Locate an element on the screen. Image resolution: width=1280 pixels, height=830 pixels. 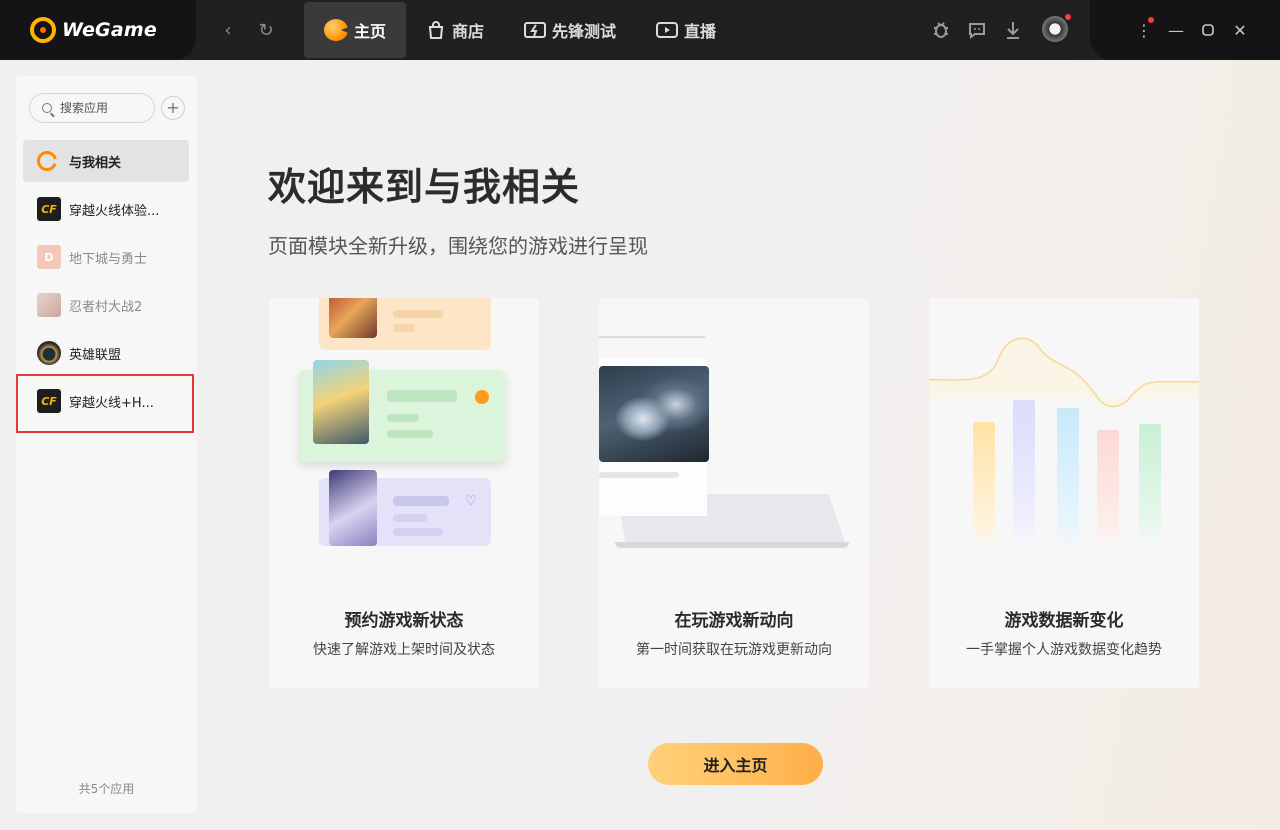
sidebar-item-label: 忍者村大战2 is located at coordinates (106, 307).